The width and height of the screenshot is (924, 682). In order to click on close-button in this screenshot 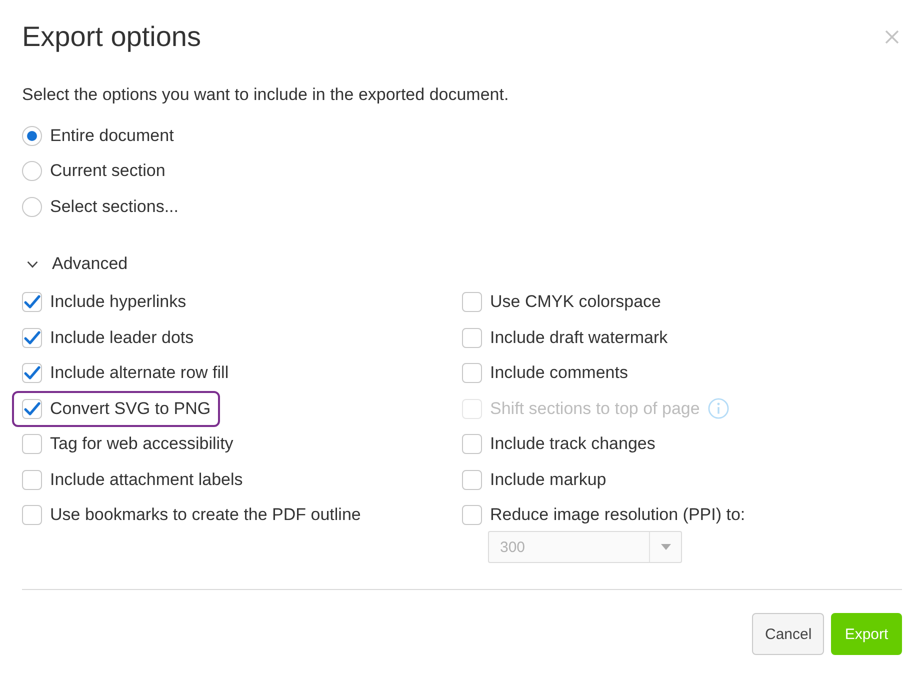, I will do `click(891, 37)`.